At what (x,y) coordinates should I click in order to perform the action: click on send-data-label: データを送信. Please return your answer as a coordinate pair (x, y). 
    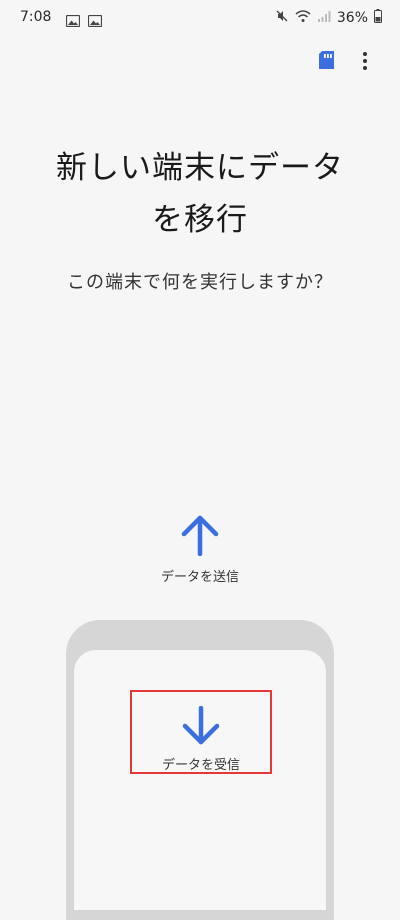
    Looking at the image, I should click on (199, 577).